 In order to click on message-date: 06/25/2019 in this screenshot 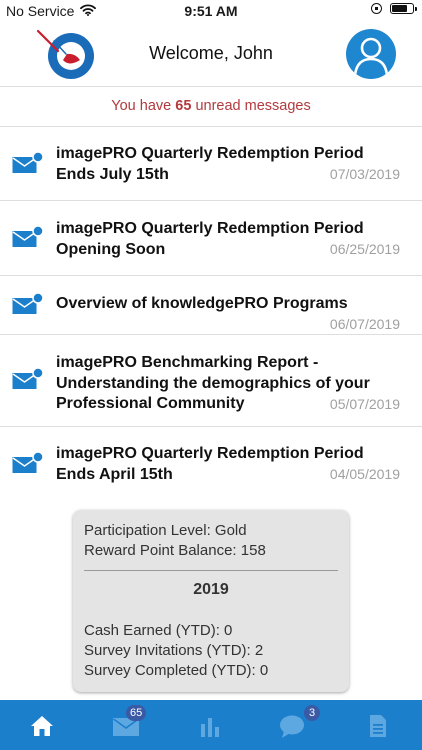, I will do `click(364, 249)`.